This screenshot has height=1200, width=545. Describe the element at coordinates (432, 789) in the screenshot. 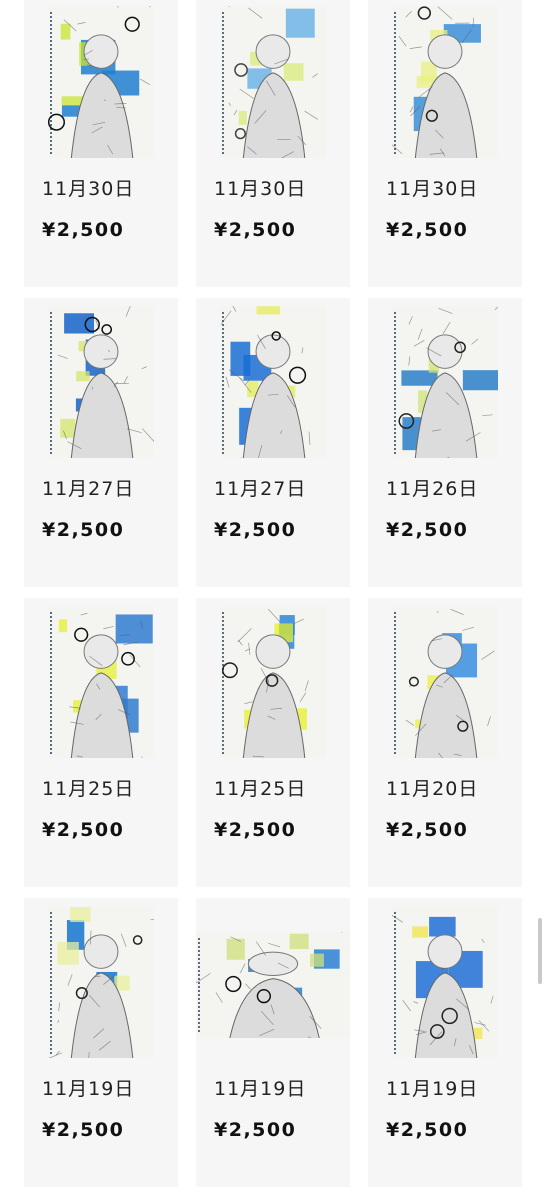

I see `product-date: 11月20日` at that location.